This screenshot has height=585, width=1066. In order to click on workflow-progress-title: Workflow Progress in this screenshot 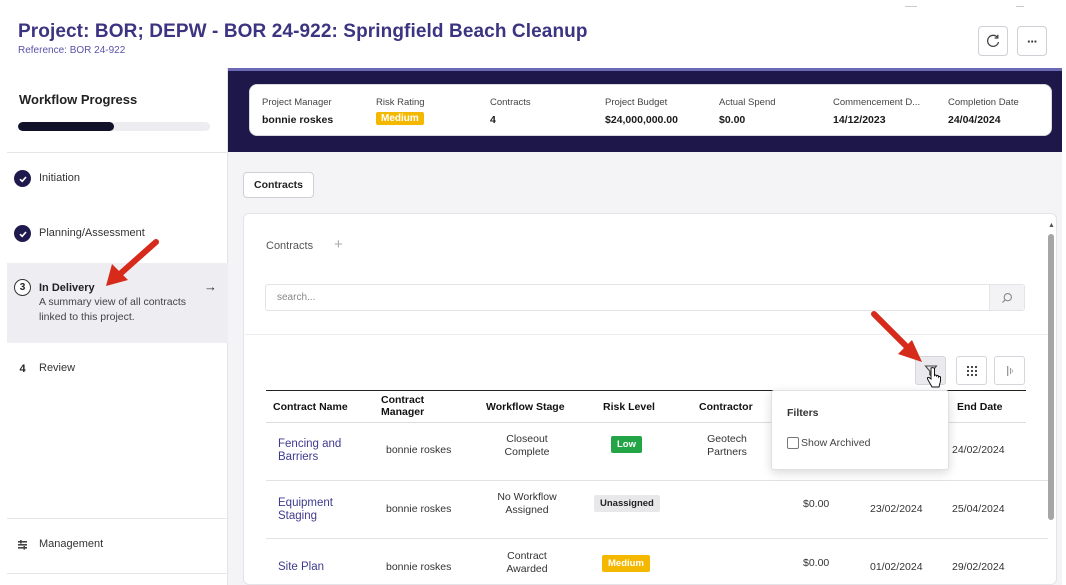, I will do `click(78, 99)`.